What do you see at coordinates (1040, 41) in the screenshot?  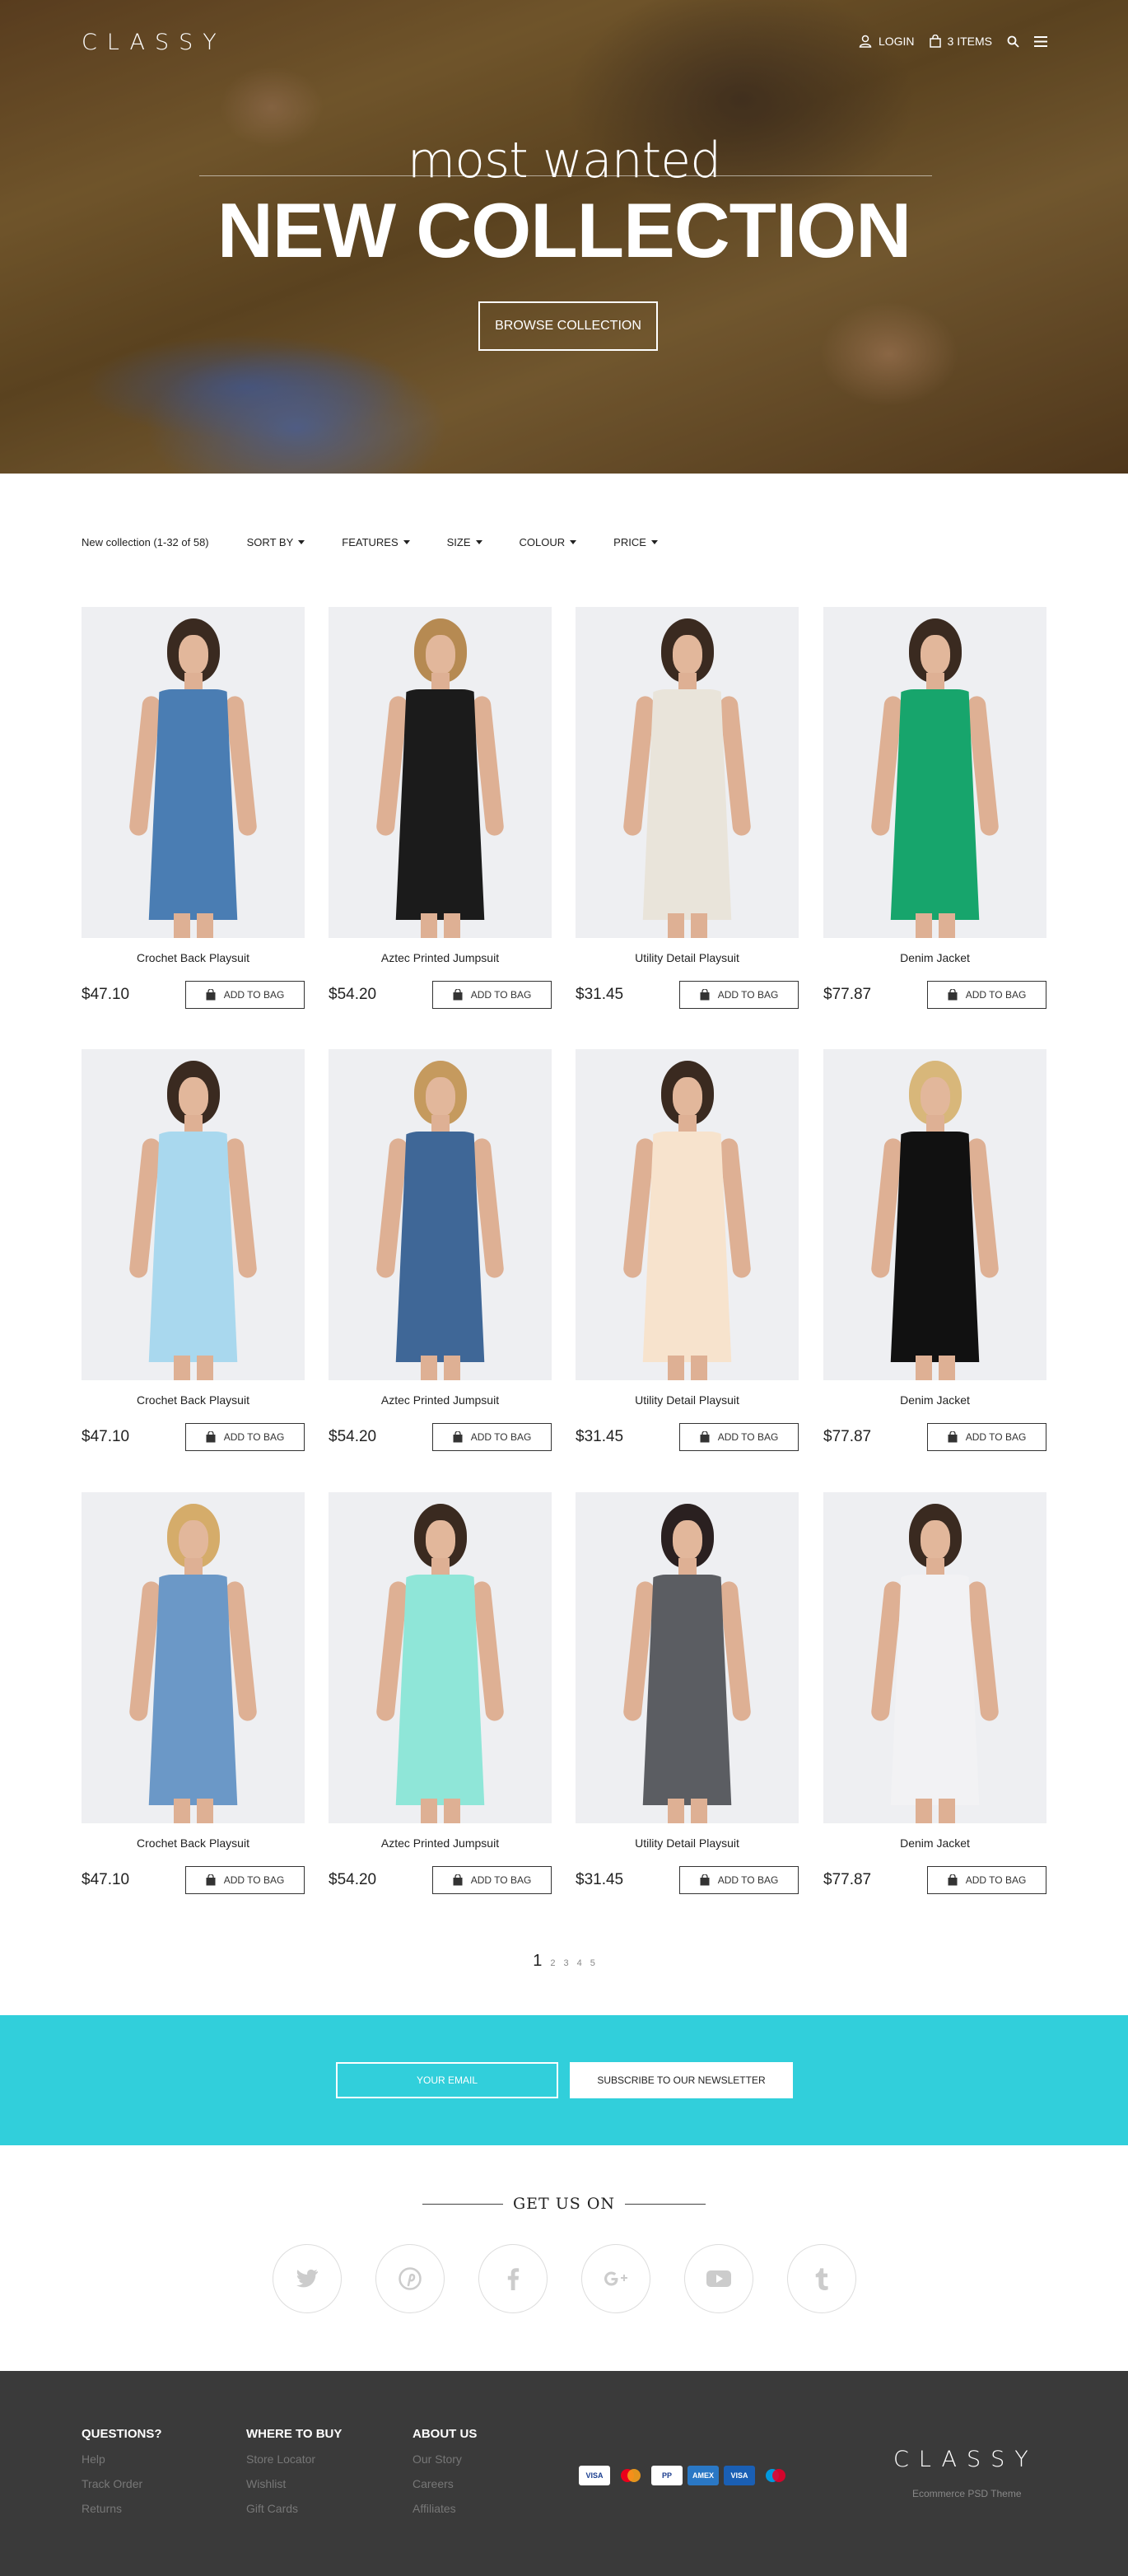 I see `menu-button` at bounding box center [1040, 41].